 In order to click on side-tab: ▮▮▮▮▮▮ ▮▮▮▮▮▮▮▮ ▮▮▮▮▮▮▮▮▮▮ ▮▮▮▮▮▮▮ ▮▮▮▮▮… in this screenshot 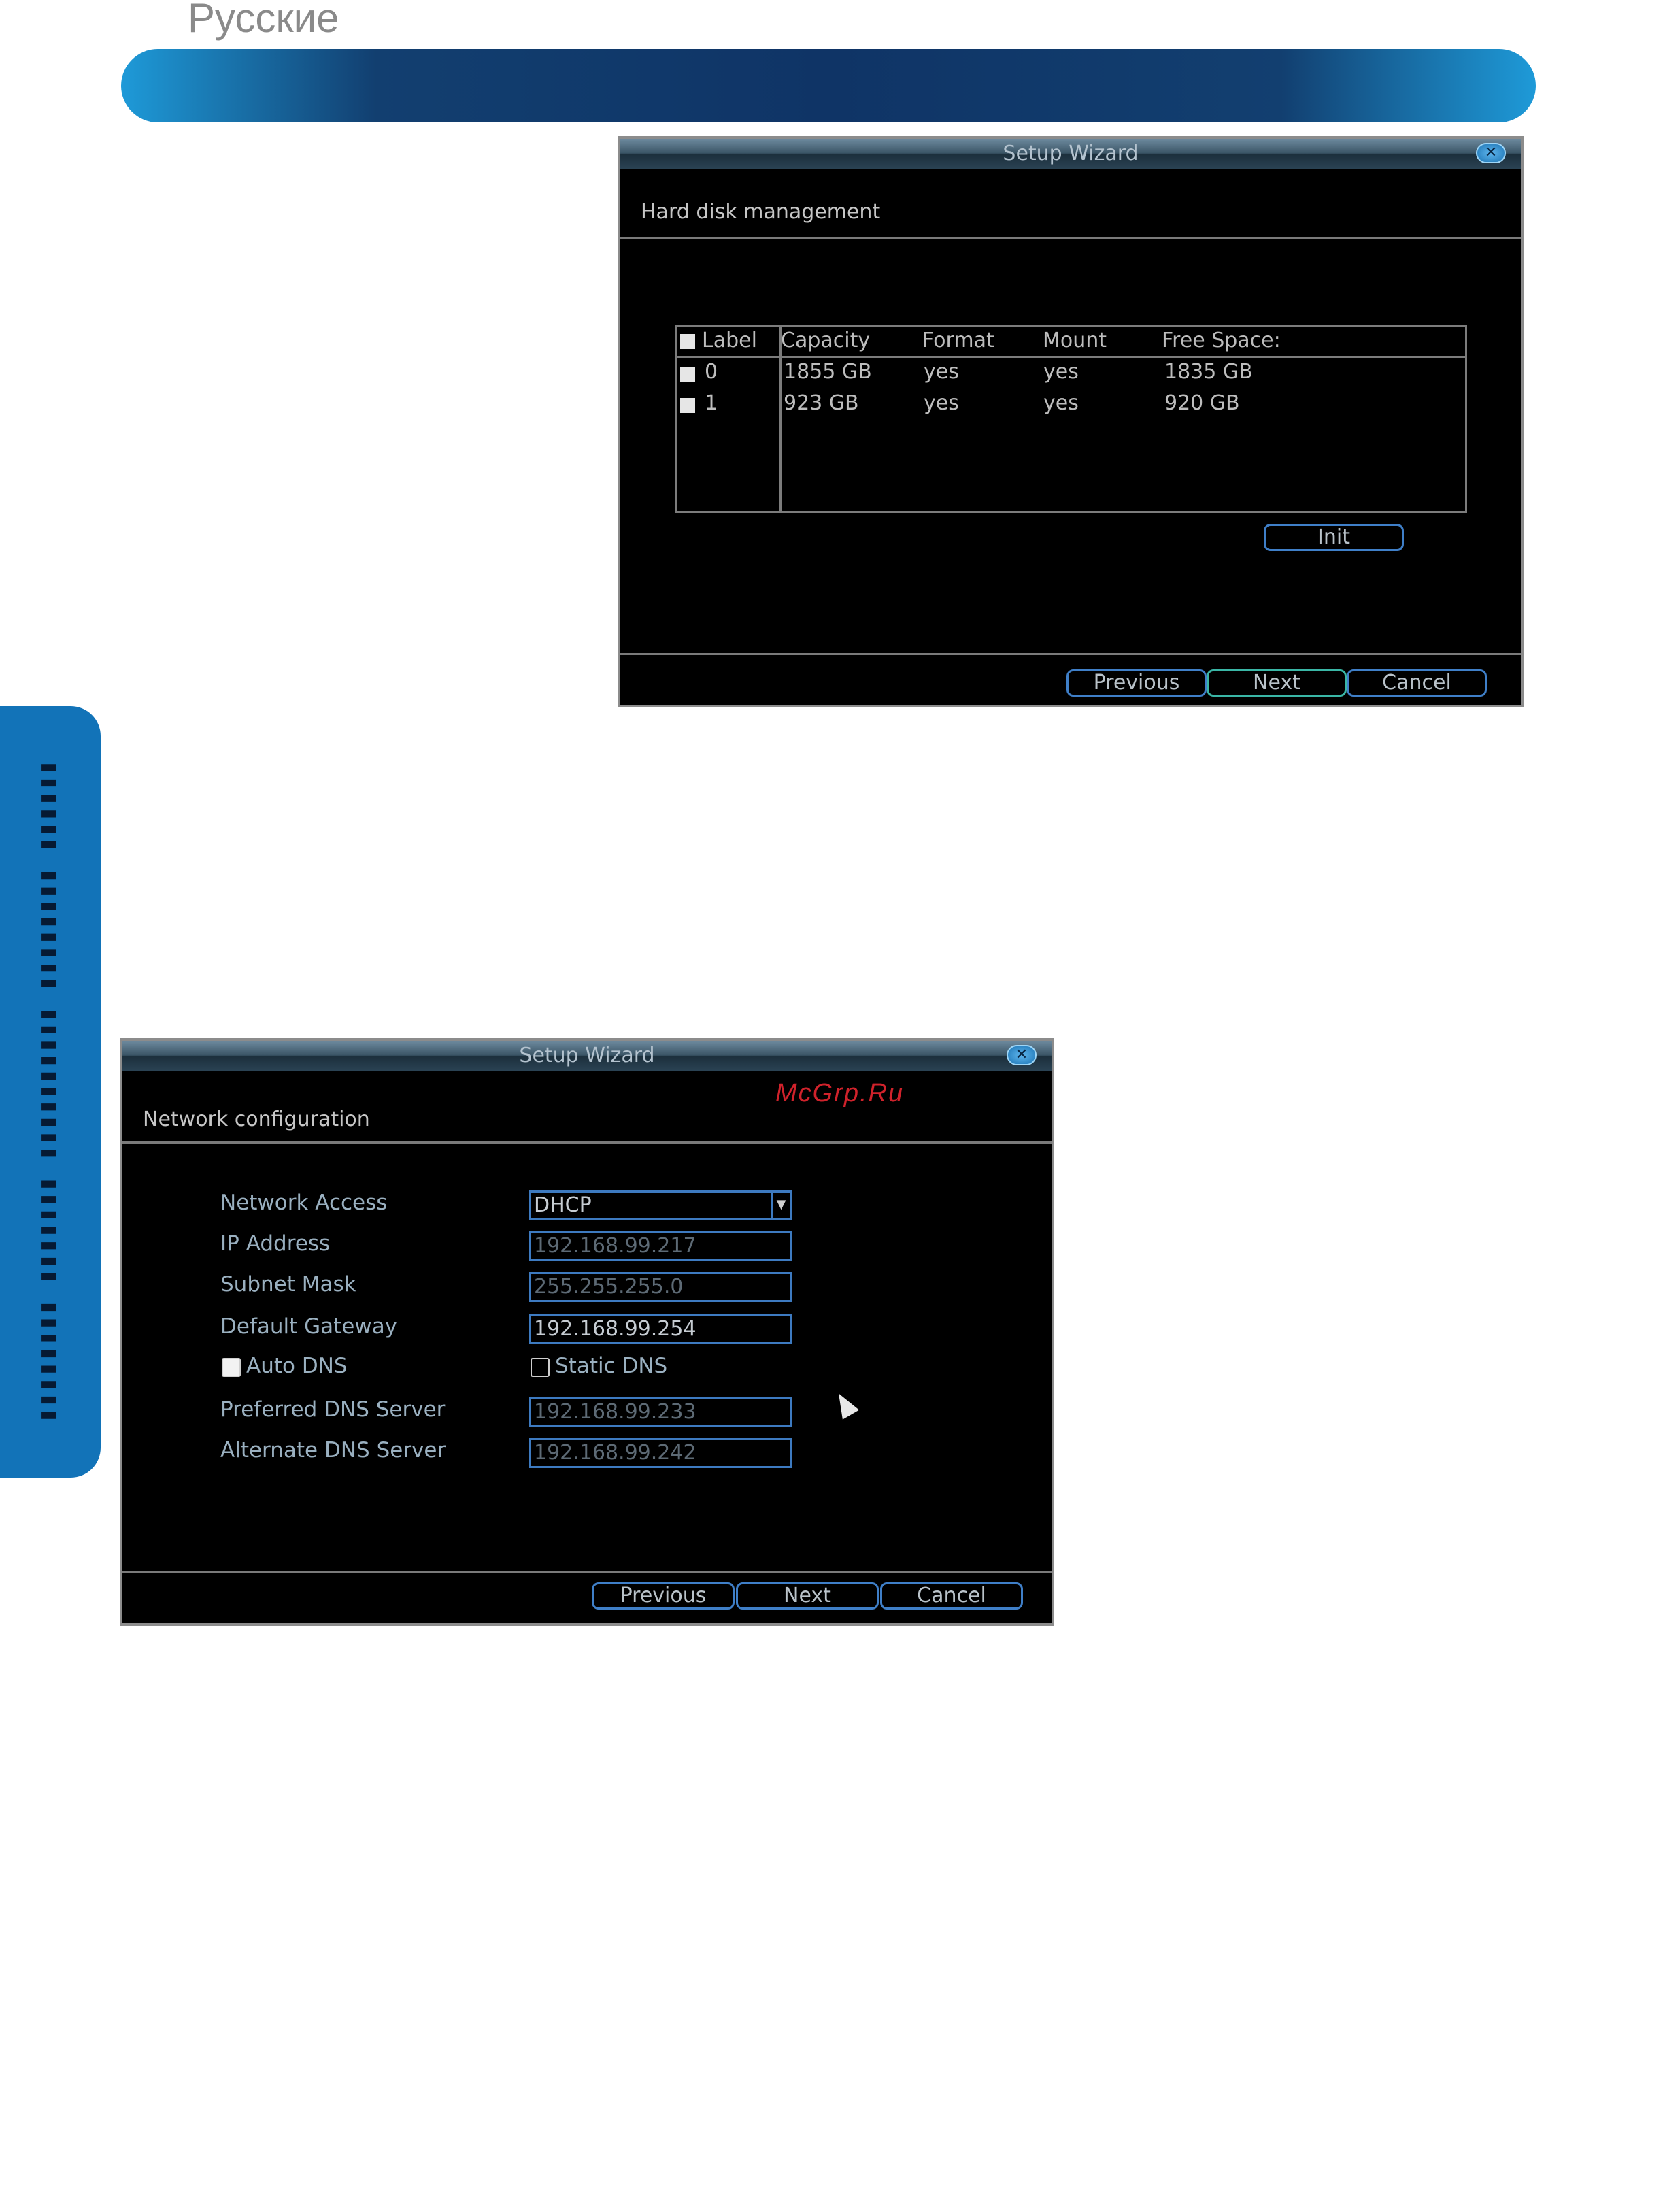, I will do `click(50, 1092)`.